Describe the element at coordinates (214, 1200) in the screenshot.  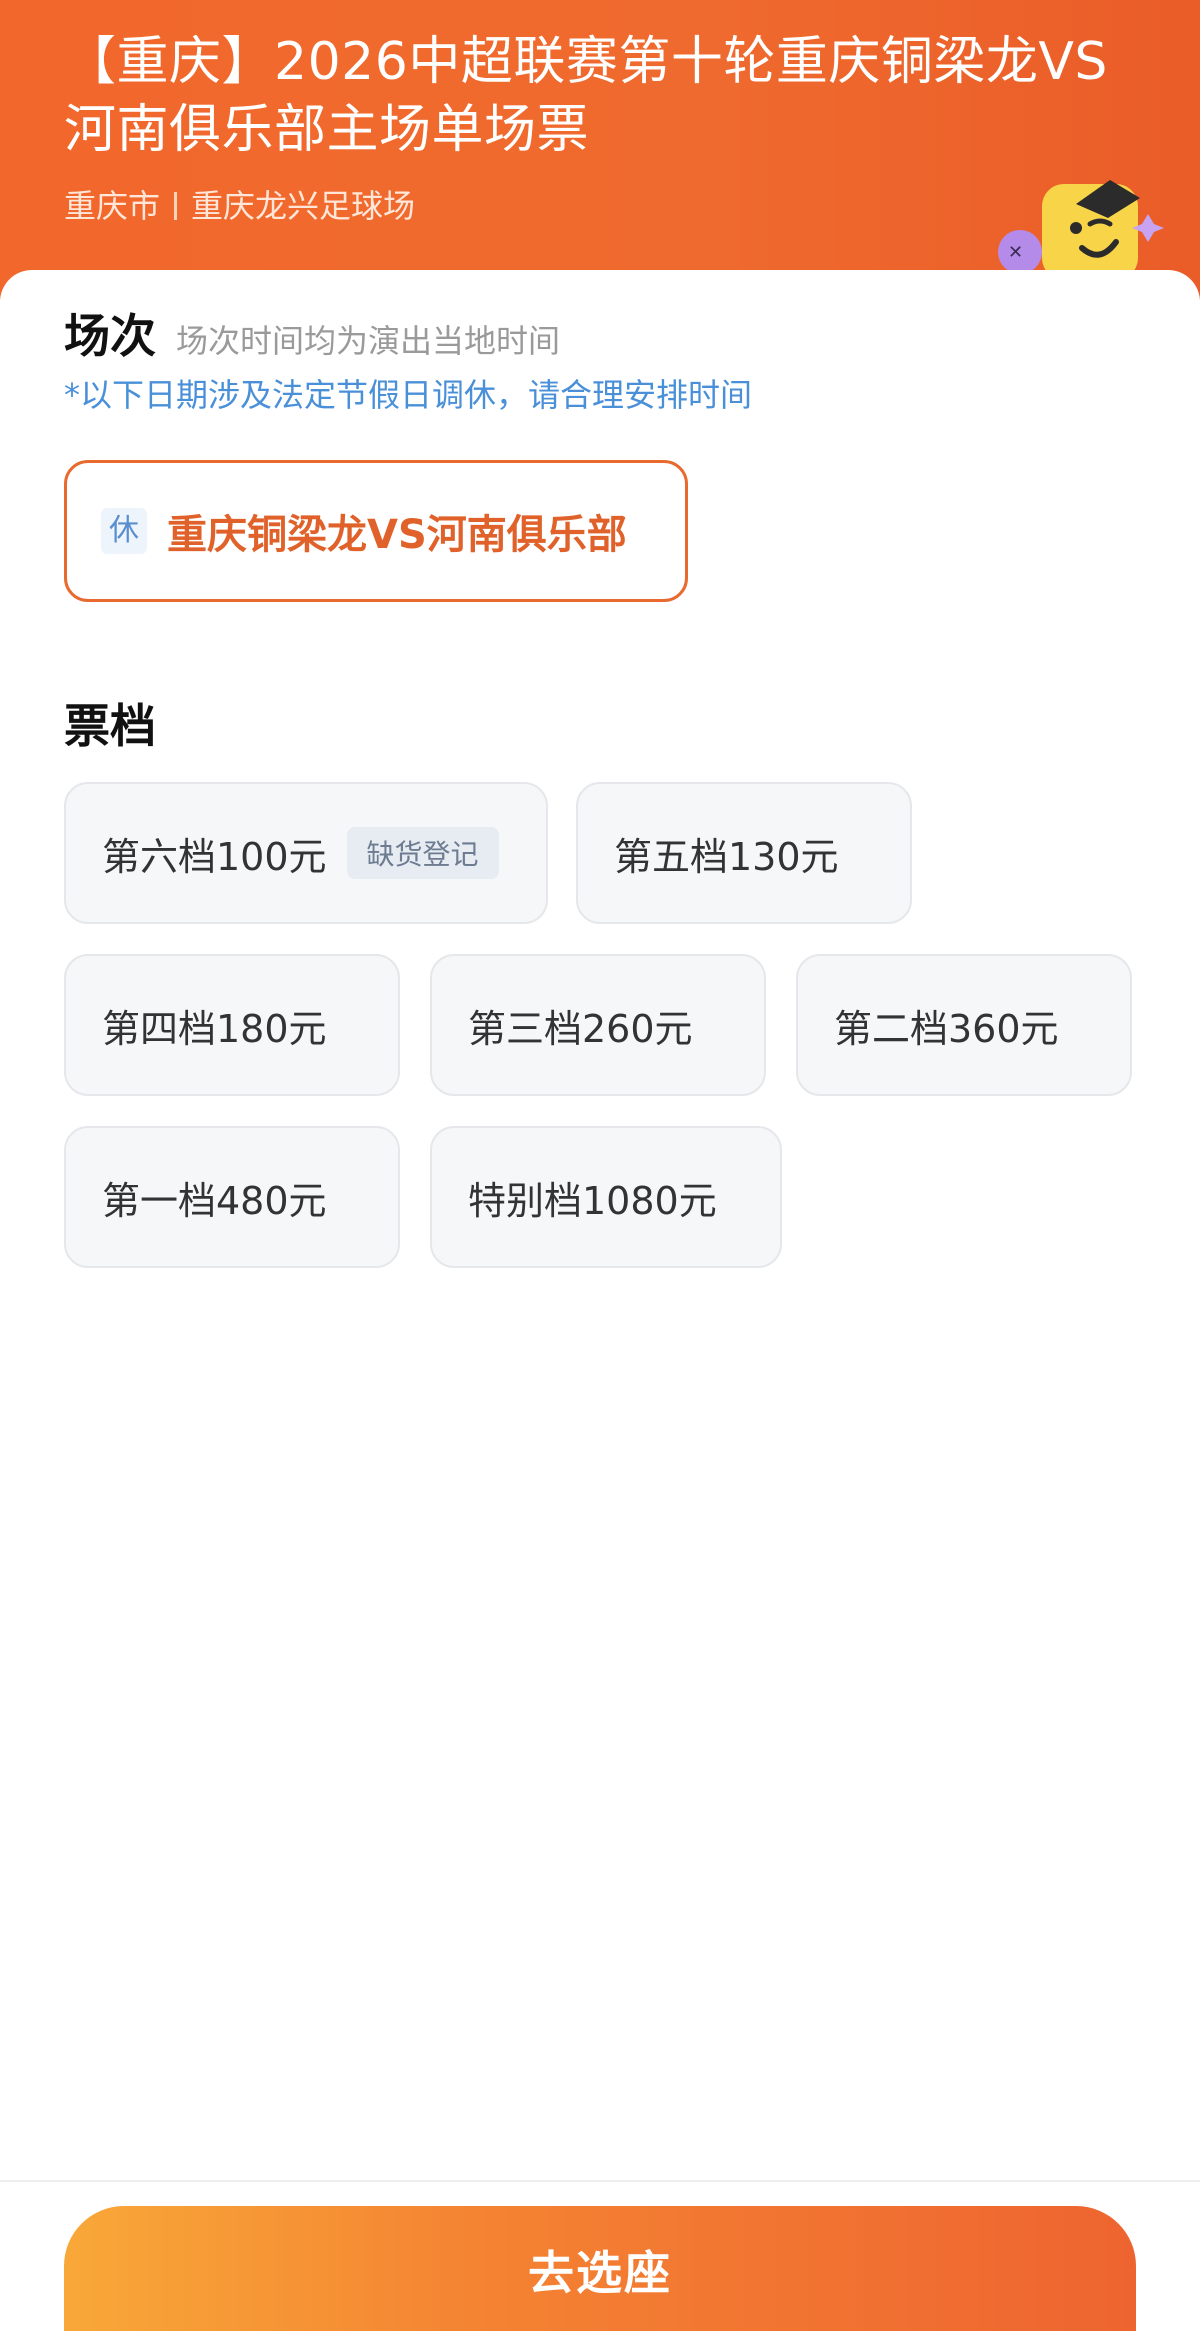
I see `tier-label: 第一档480元` at that location.